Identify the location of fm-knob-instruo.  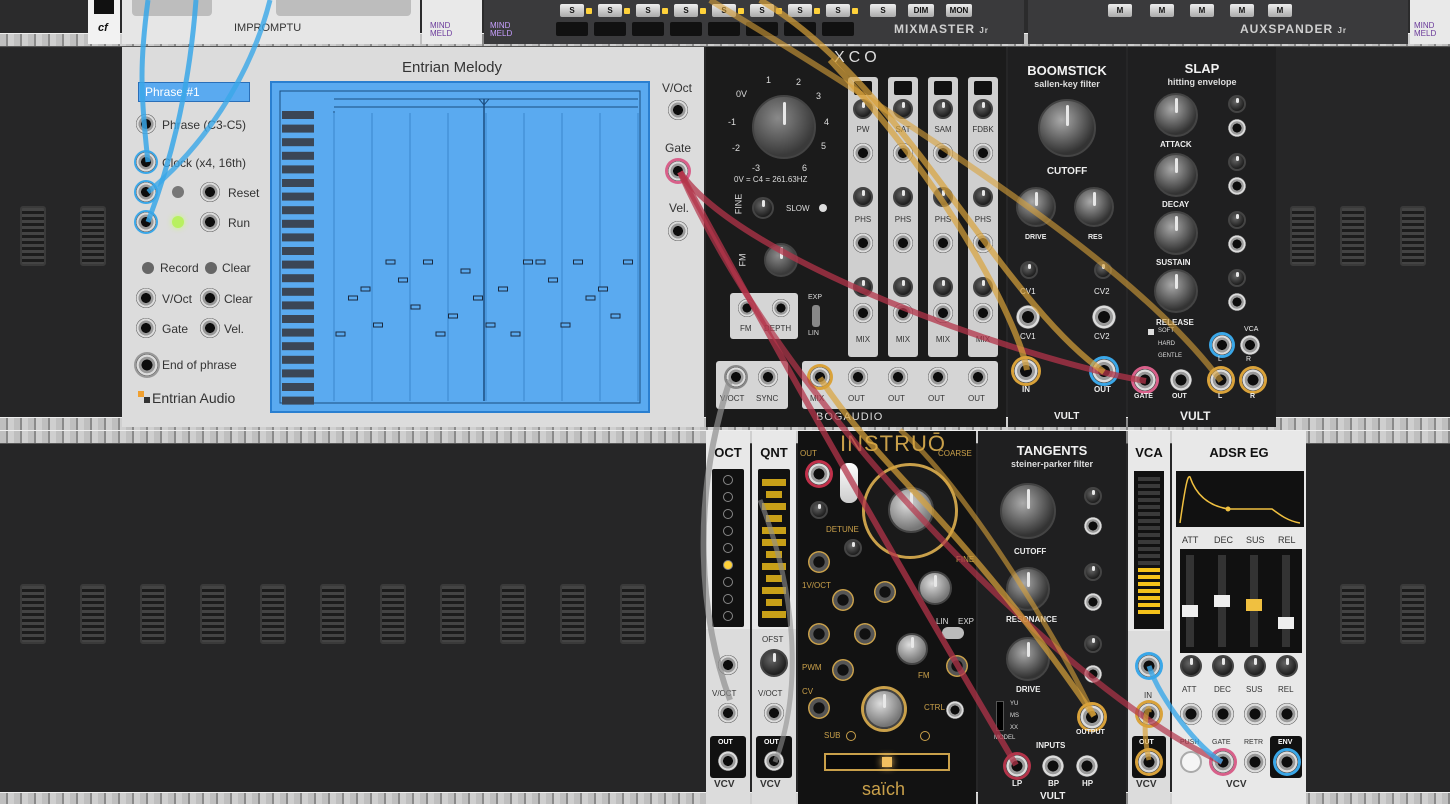
(912, 649).